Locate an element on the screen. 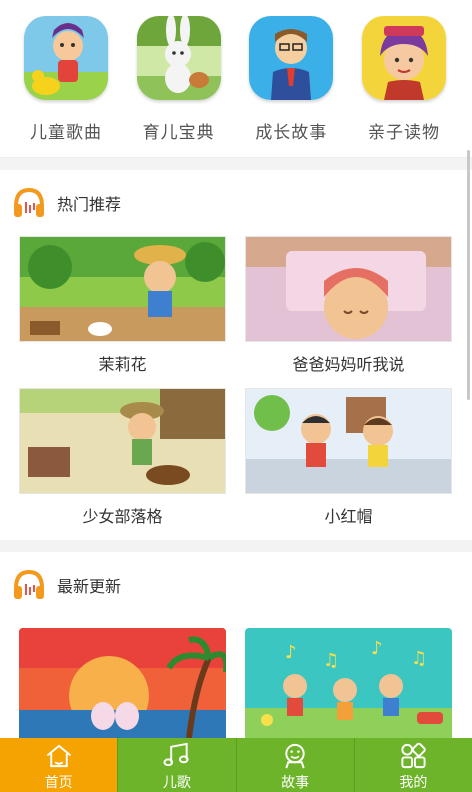 The image size is (472, 792). tab-stories: 故事 is located at coordinates (296, 765).